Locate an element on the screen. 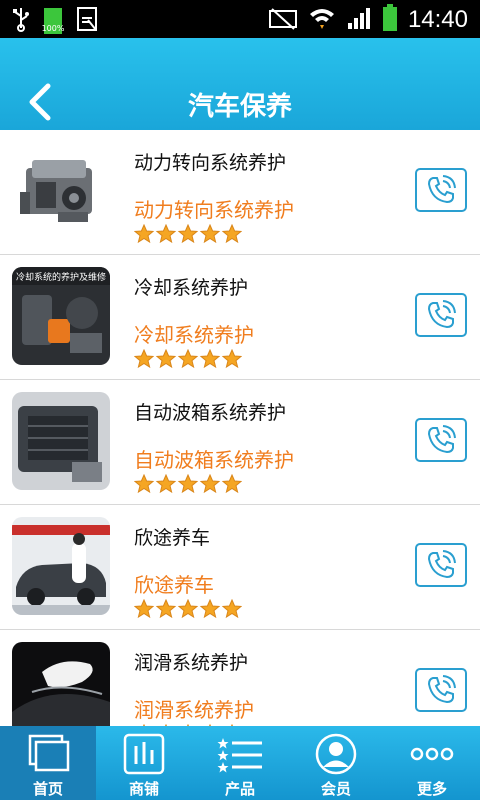 This screenshot has height=800, width=480. tab-label: 更多 is located at coordinates (431, 789).